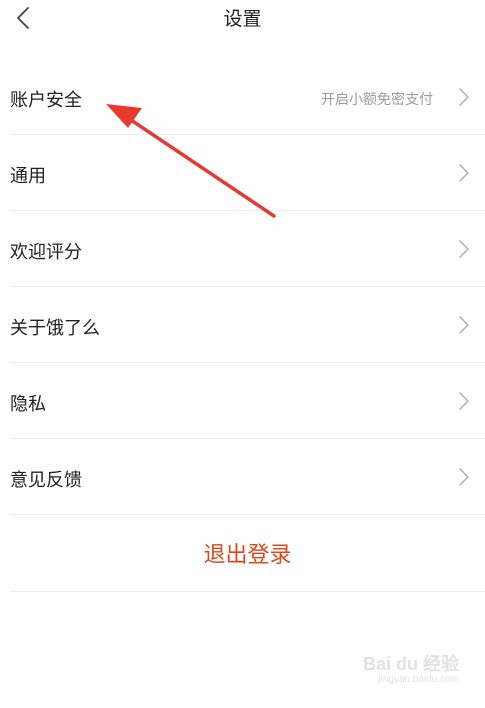  What do you see at coordinates (28, 404) in the screenshot?
I see `settings-item-label: 隐私` at bounding box center [28, 404].